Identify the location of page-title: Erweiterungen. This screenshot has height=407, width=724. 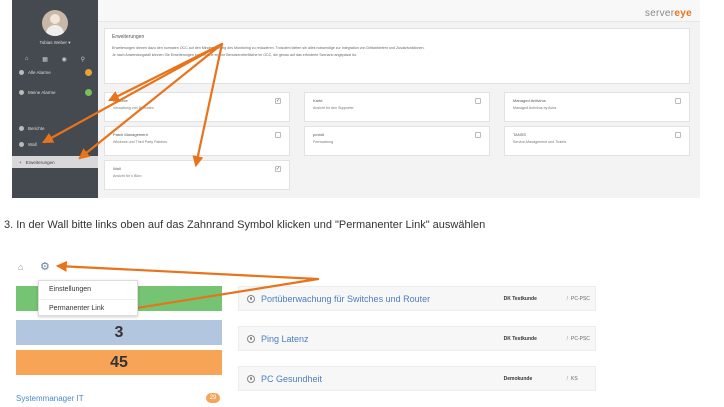
(128, 37).